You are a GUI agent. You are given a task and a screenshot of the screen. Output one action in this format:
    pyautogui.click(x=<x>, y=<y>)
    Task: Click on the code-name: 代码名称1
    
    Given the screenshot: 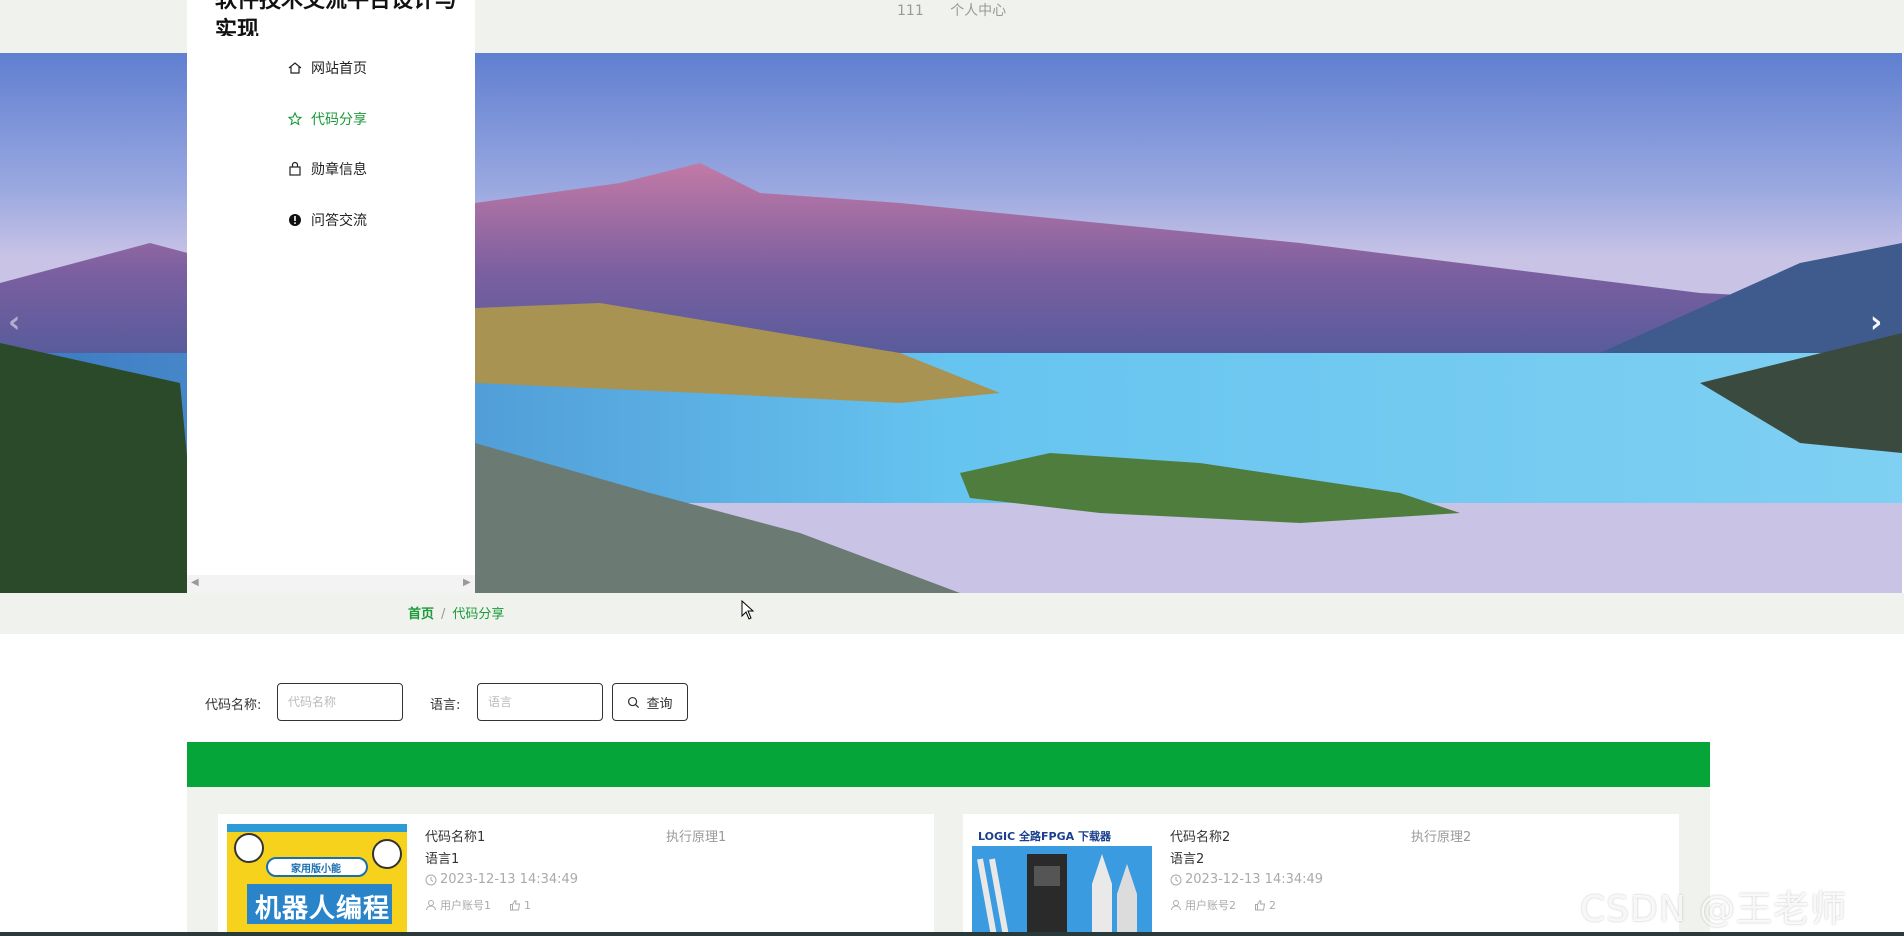 What is the action you would take?
    pyautogui.click(x=455, y=835)
    